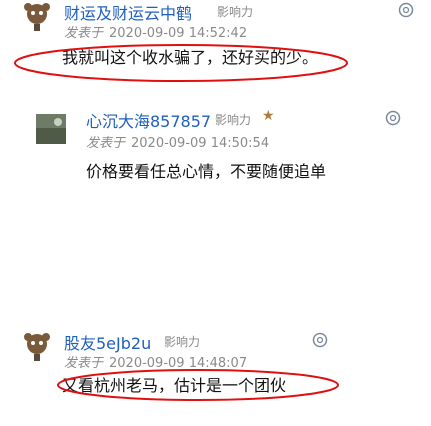 The height and width of the screenshot is (426, 431). I want to click on timestamp: 2020-09-09 14:50:54, so click(200, 143).